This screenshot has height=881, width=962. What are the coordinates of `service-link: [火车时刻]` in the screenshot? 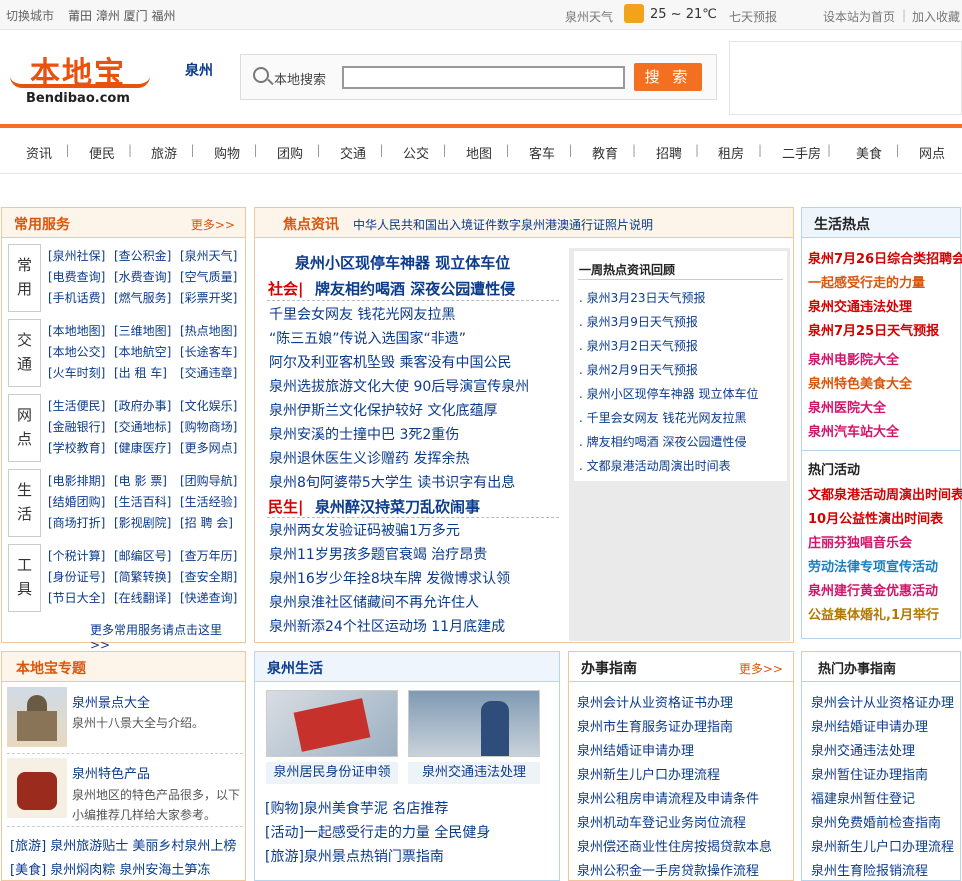 It's located at (81, 373).